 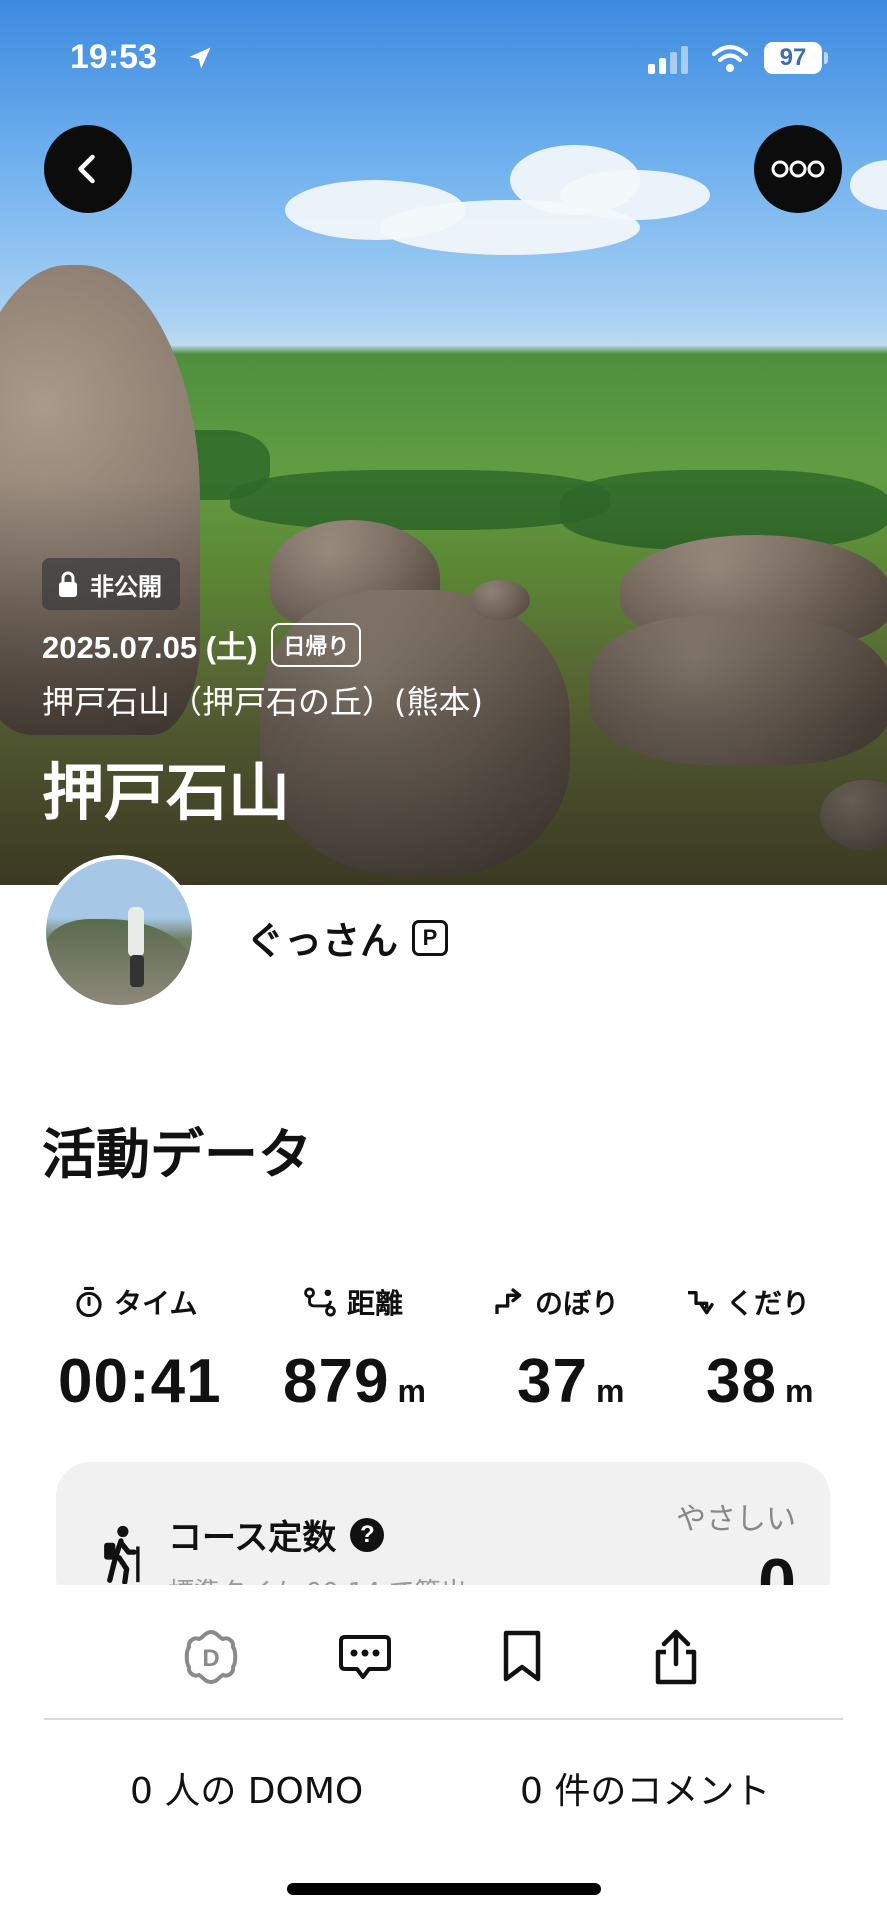 I want to click on privacy-label: 非公開, so click(x=126, y=586).